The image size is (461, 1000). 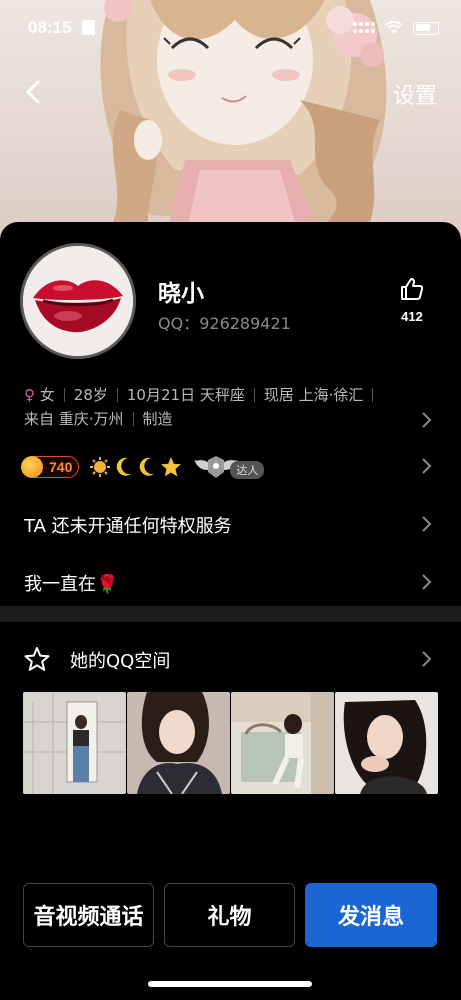 What do you see at coordinates (100, 467) in the screenshot?
I see `sun-level-icon` at bounding box center [100, 467].